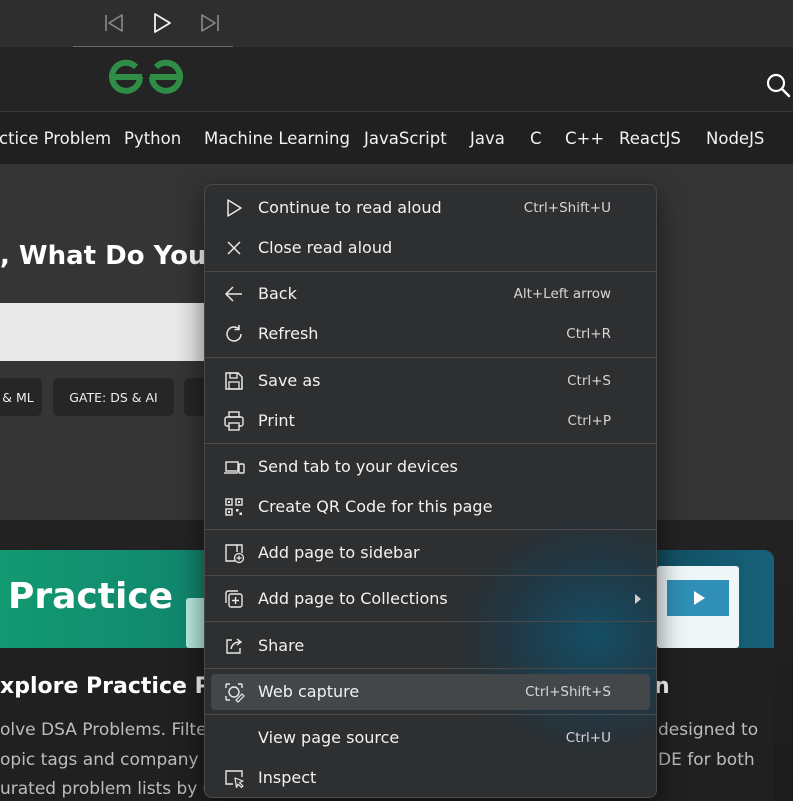  Describe the element at coordinates (277, 138) in the screenshot. I see `nav-item-machine-learning: Machine Learning` at that location.